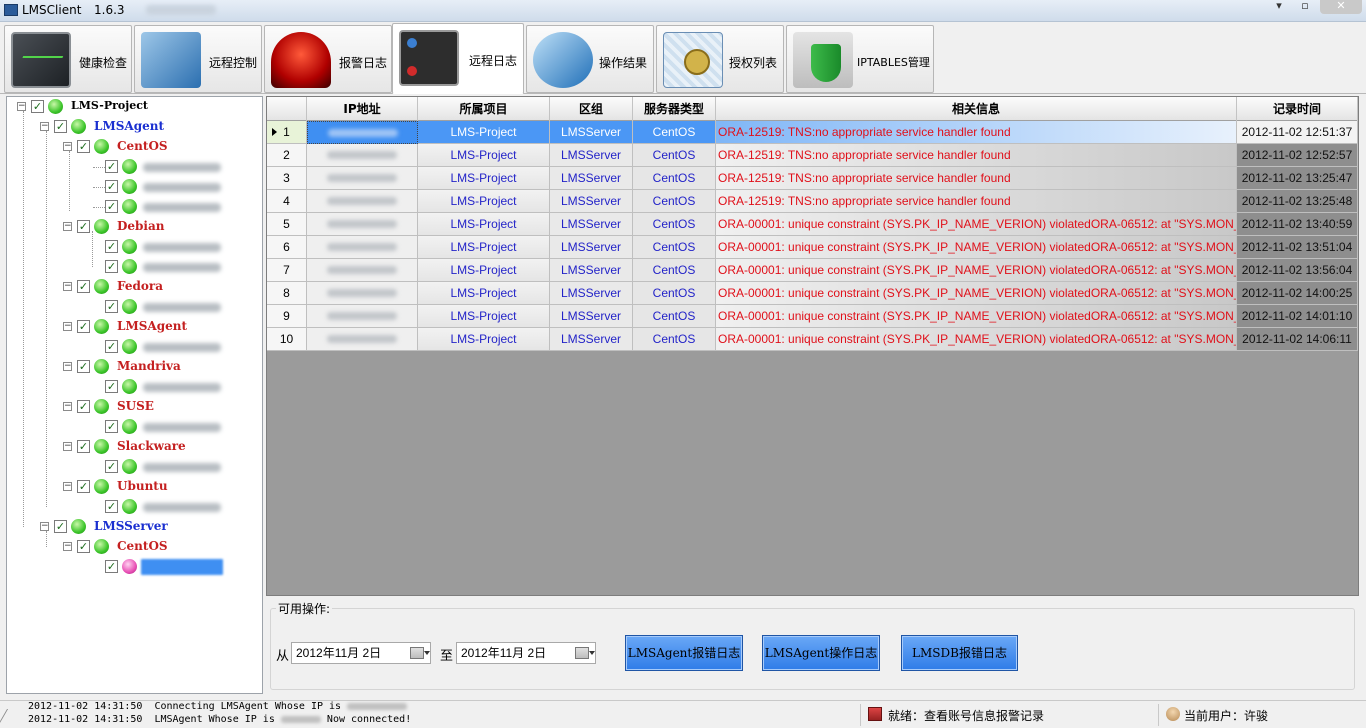 This screenshot has height=728, width=1366. What do you see at coordinates (287, 316) in the screenshot?
I see `row-number-cell: 9` at bounding box center [287, 316].